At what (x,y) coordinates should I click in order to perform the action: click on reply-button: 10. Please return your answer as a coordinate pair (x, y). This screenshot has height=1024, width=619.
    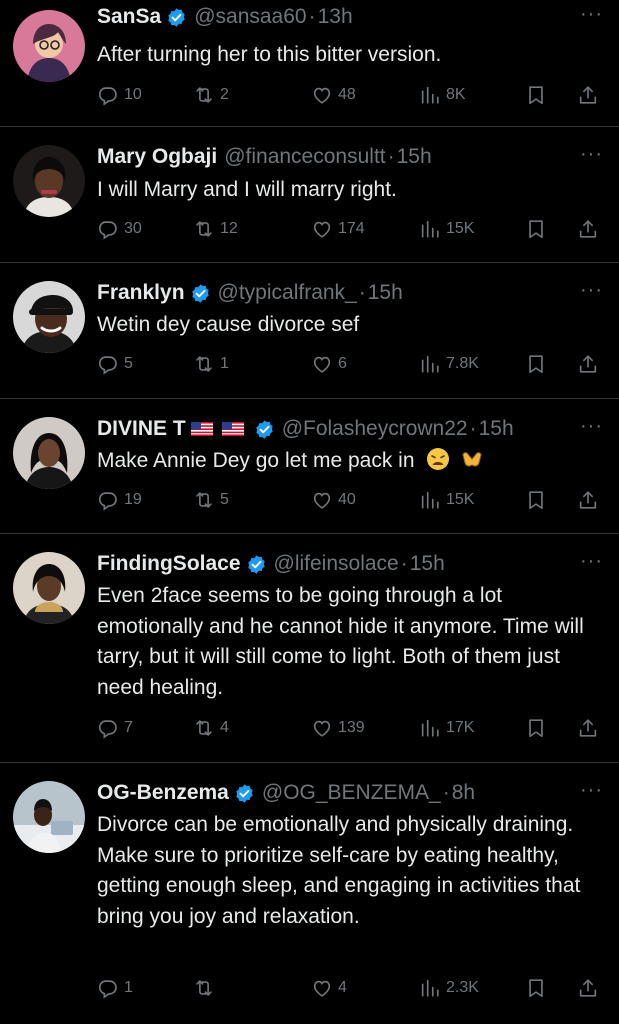
    Looking at the image, I should click on (119, 95).